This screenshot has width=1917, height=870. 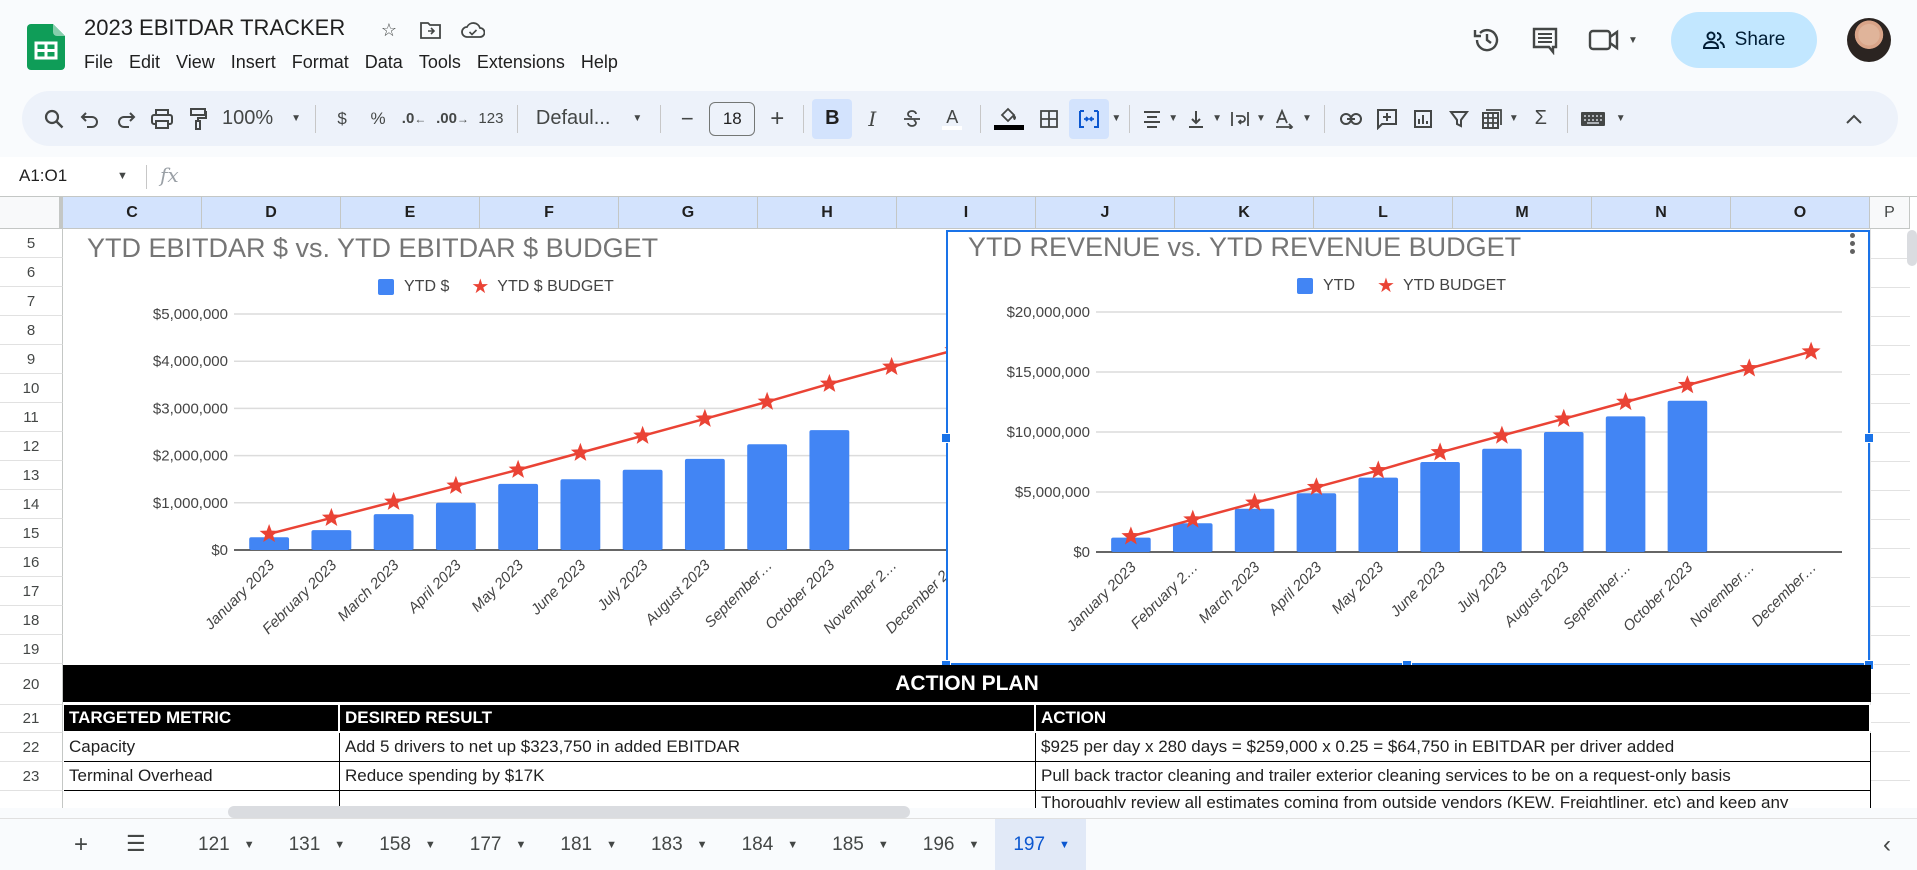 What do you see at coordinates (1105, 213) in the screenshot?
I see `column-header-j: J` at bounding box center [1105, 213].